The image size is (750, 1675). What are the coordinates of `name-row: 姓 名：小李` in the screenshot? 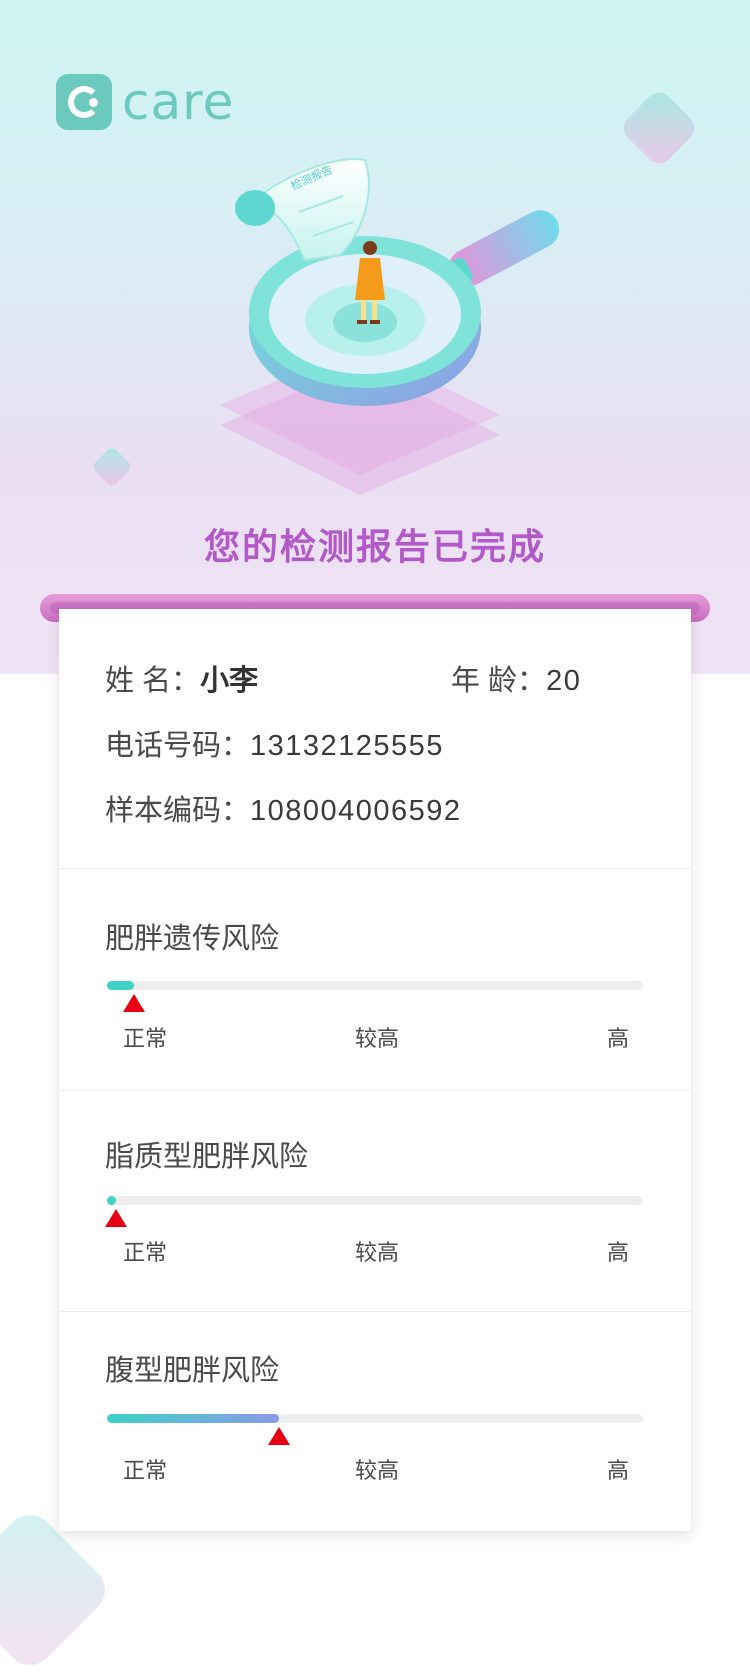 It's located at (181, 678).